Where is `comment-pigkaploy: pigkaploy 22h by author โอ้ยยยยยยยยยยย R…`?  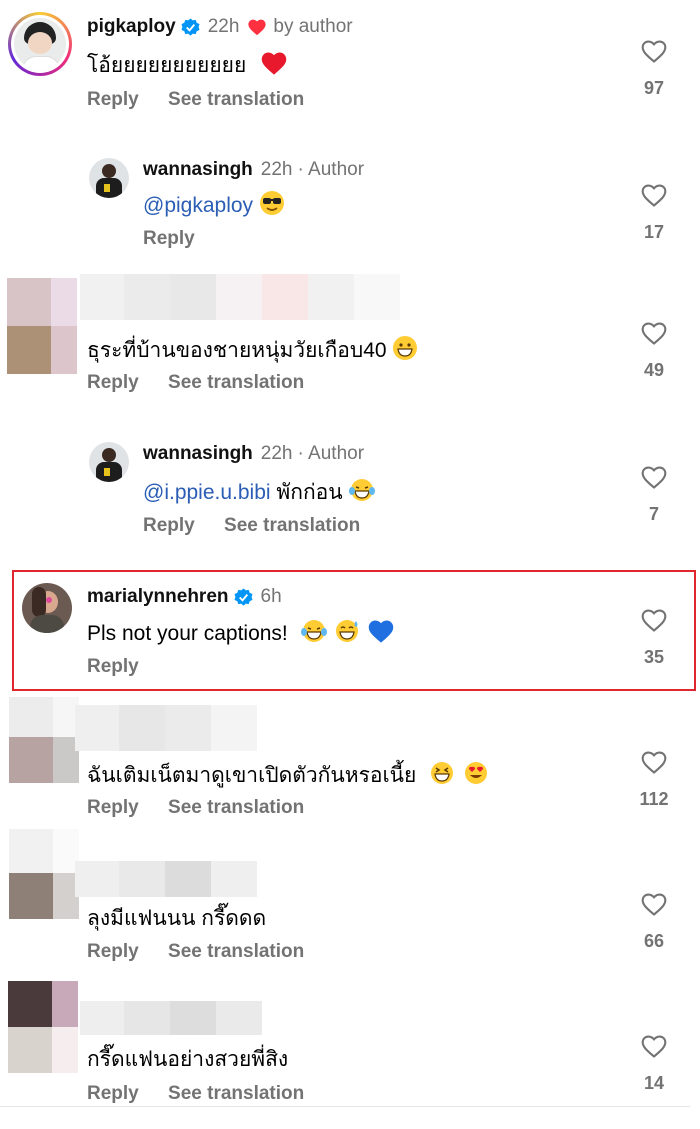 comment-pigkaploy: pigkaploy 22h by author โอ้ยยยยยยยยยยย R… is located at coordinates (350, 65).